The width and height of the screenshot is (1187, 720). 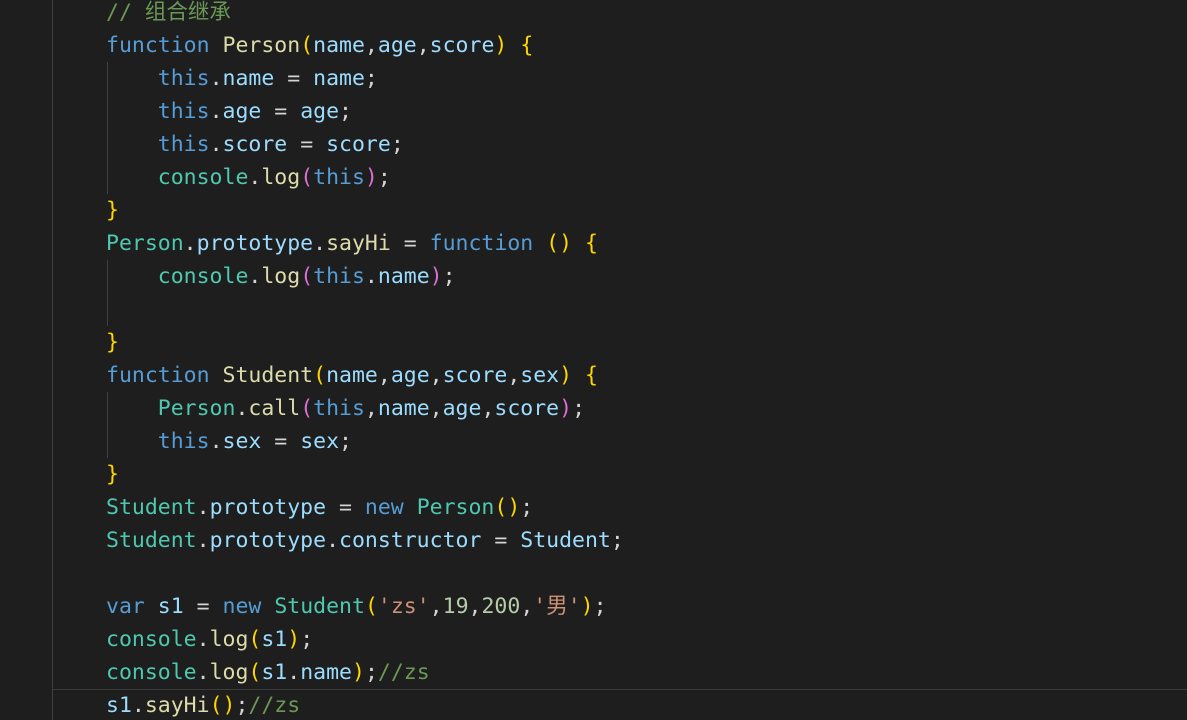 I want to click on code-token: constructor, so click(x=410, y=540).